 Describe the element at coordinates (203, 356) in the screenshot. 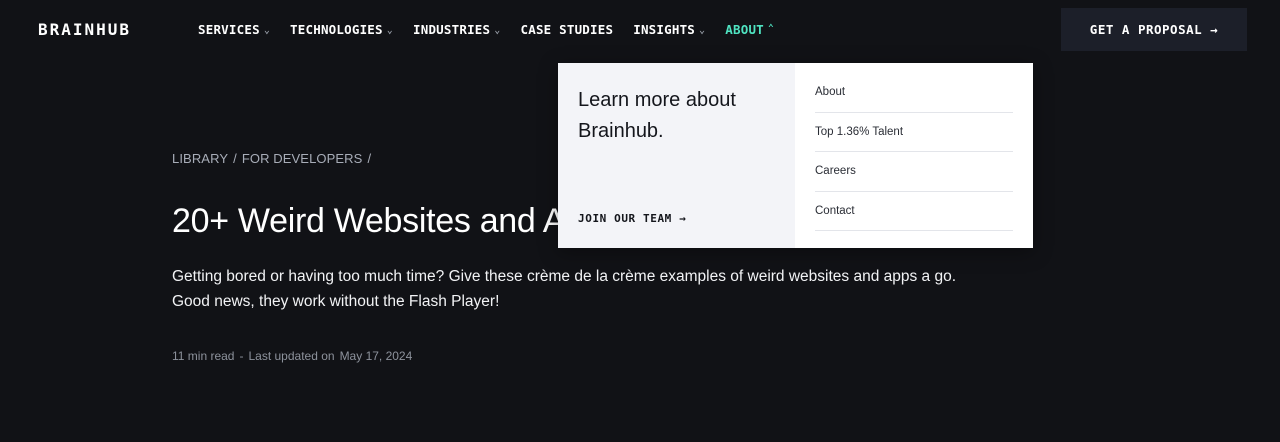

I see `read-time: 11 min read` at that location.